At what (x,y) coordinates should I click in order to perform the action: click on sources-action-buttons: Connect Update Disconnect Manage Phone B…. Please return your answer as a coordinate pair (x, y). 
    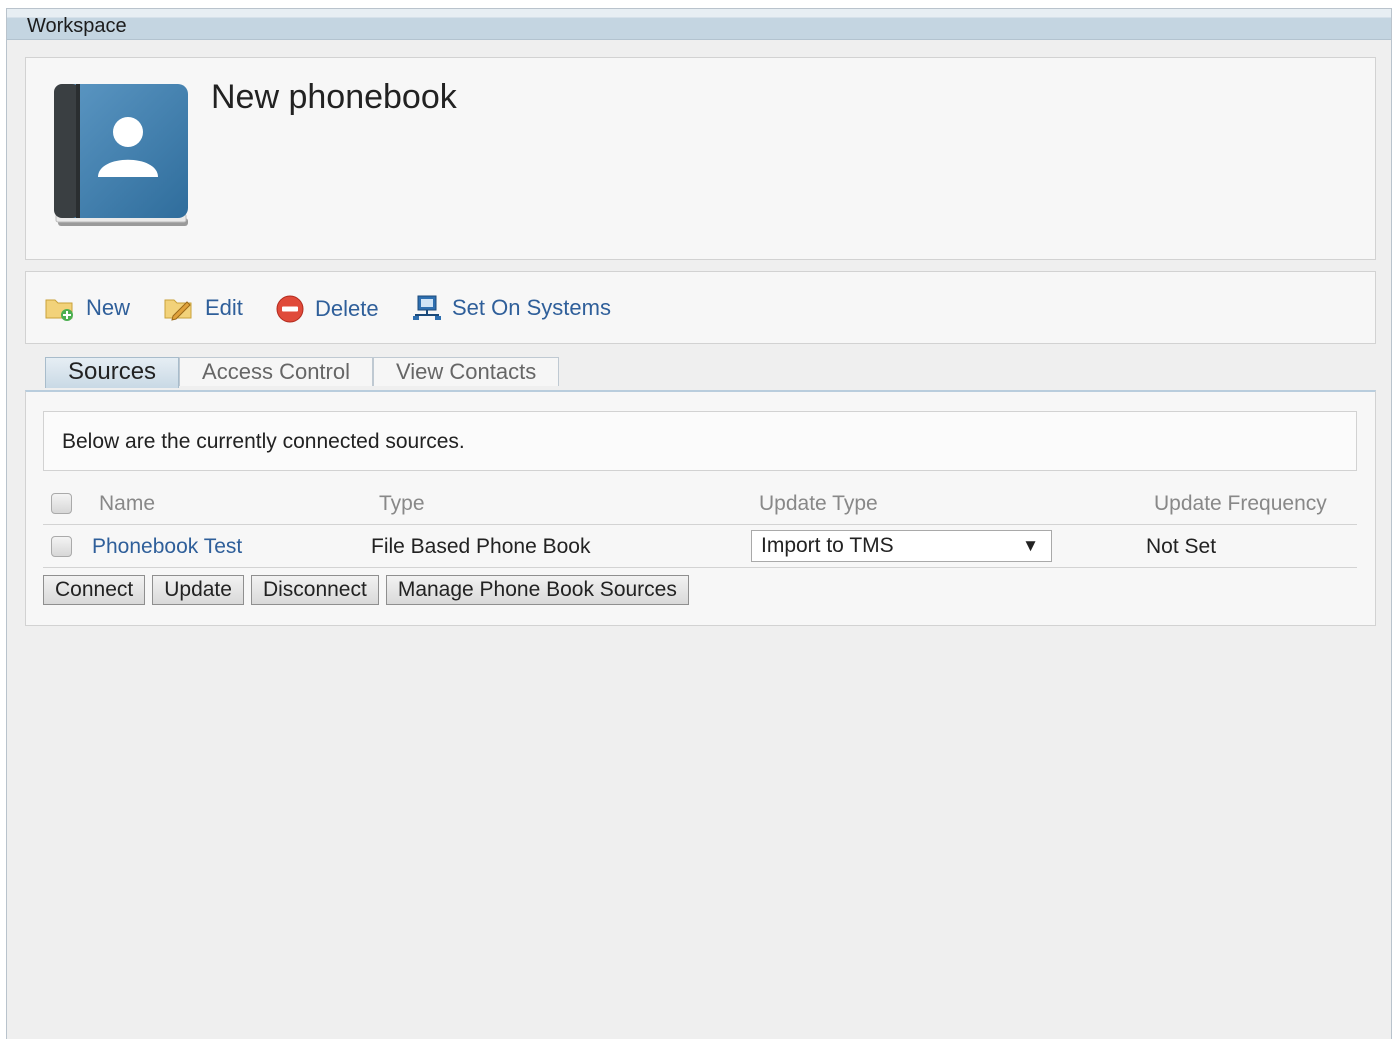
    Looking at the image, I should click on (369, 590).